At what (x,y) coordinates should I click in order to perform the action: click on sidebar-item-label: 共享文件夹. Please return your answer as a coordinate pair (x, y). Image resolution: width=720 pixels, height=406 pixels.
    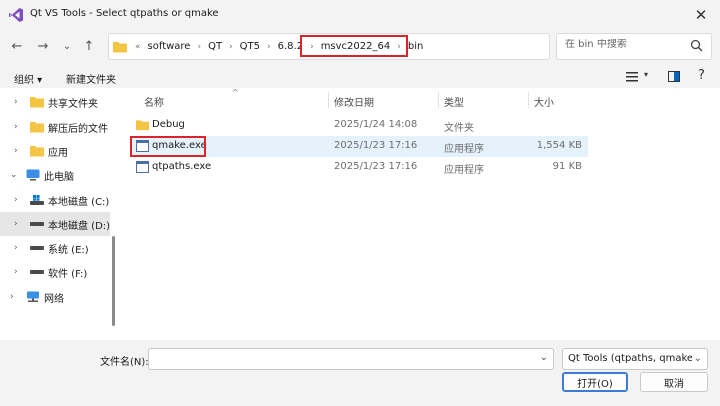
    Looking at the image, I should click on (73, 104).